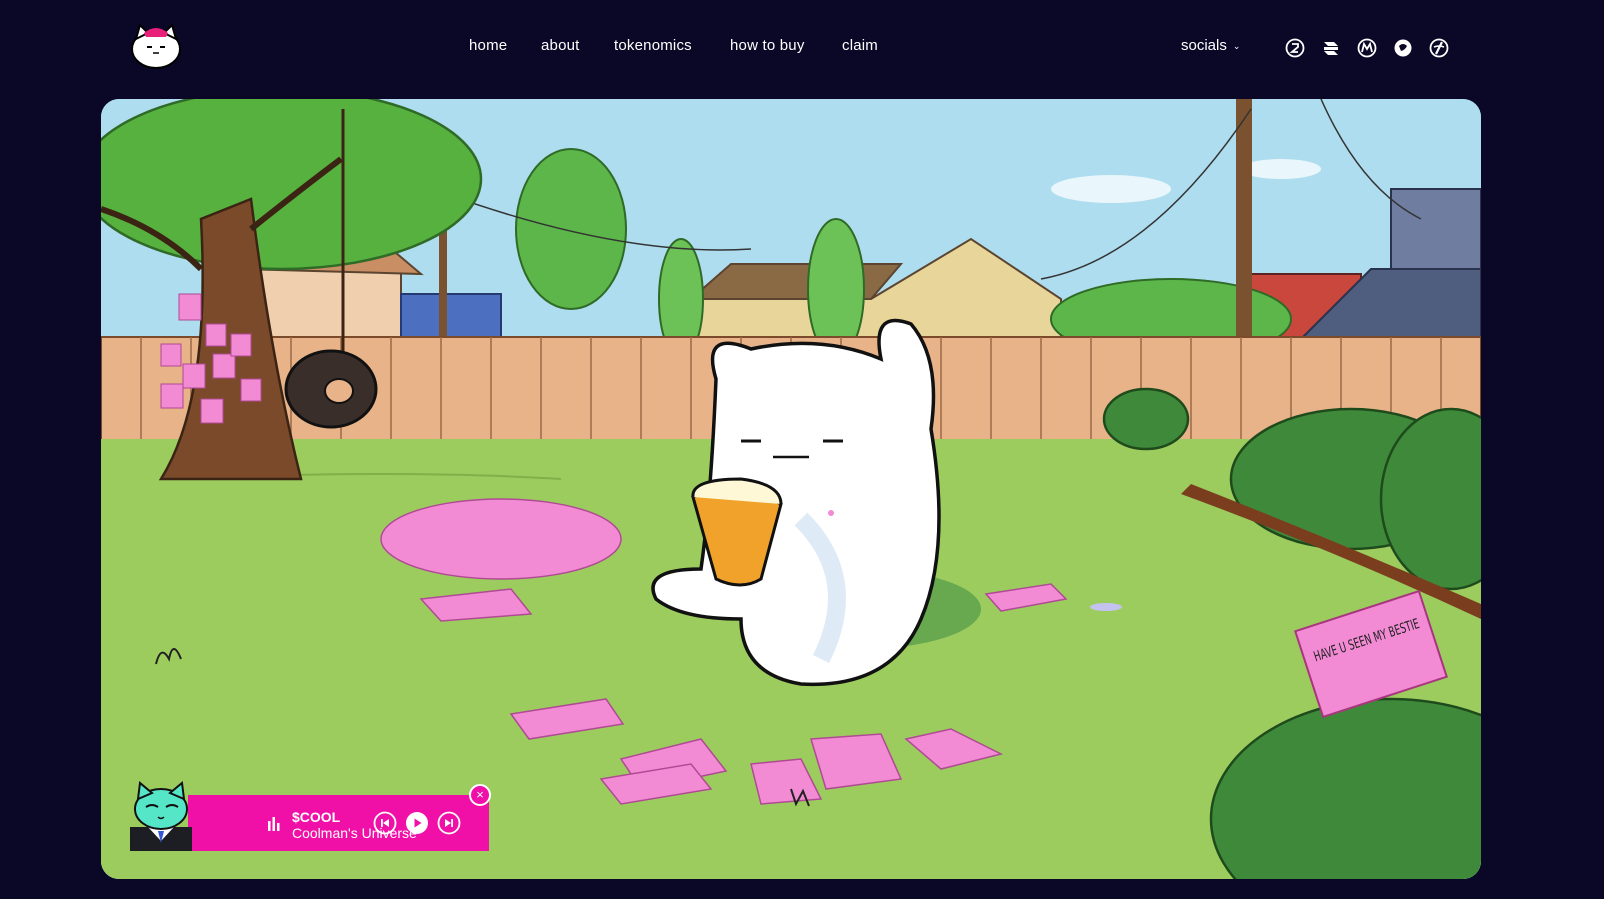 This screenshot has width=1604, height=899. Describe the element at coordinates (316, 817) in the screenshot. I see `track-title: $COOL` at that location.